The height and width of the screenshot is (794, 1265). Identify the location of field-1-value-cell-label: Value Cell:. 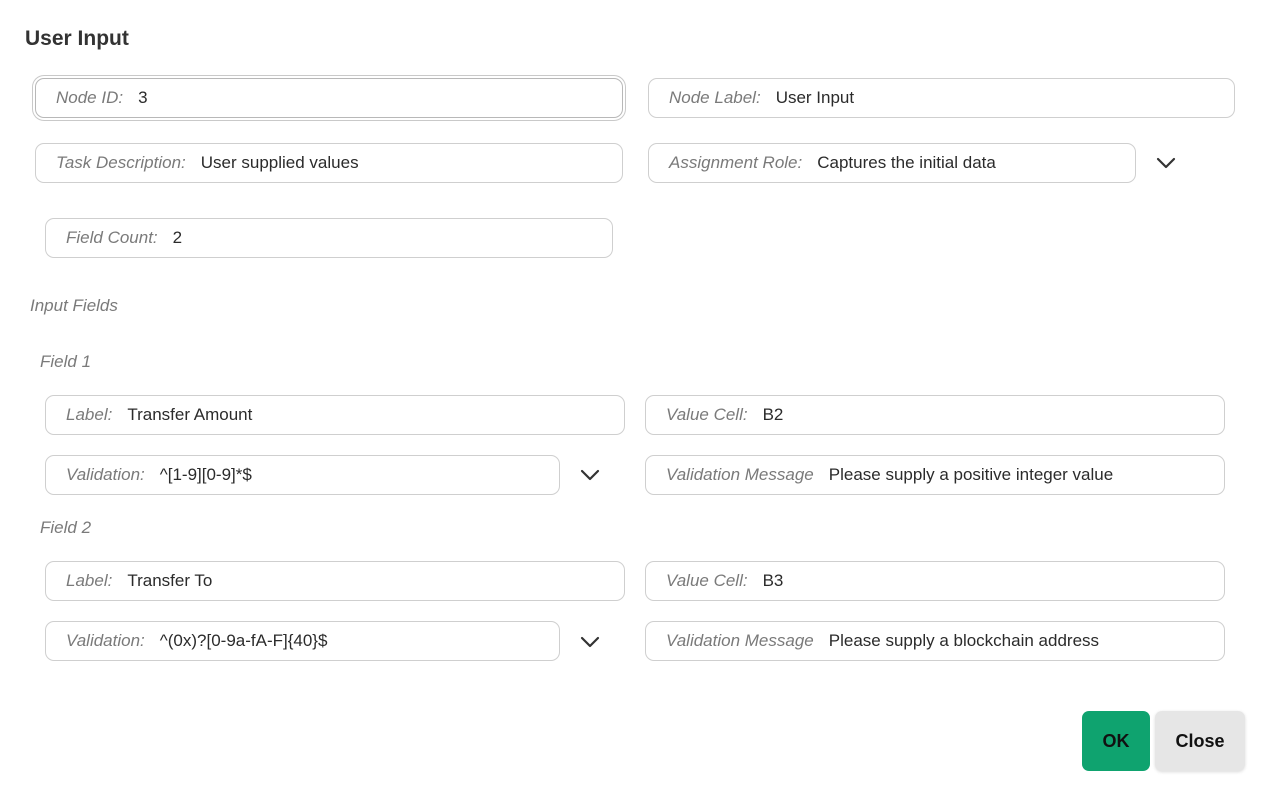
(707, 414).